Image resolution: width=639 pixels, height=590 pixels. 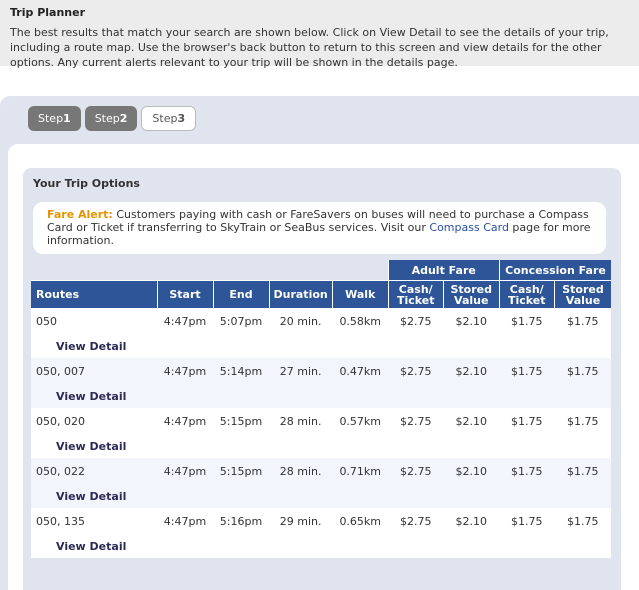 I want to click on col-adult-stored: Stored Value, so click(x=471, y=294).